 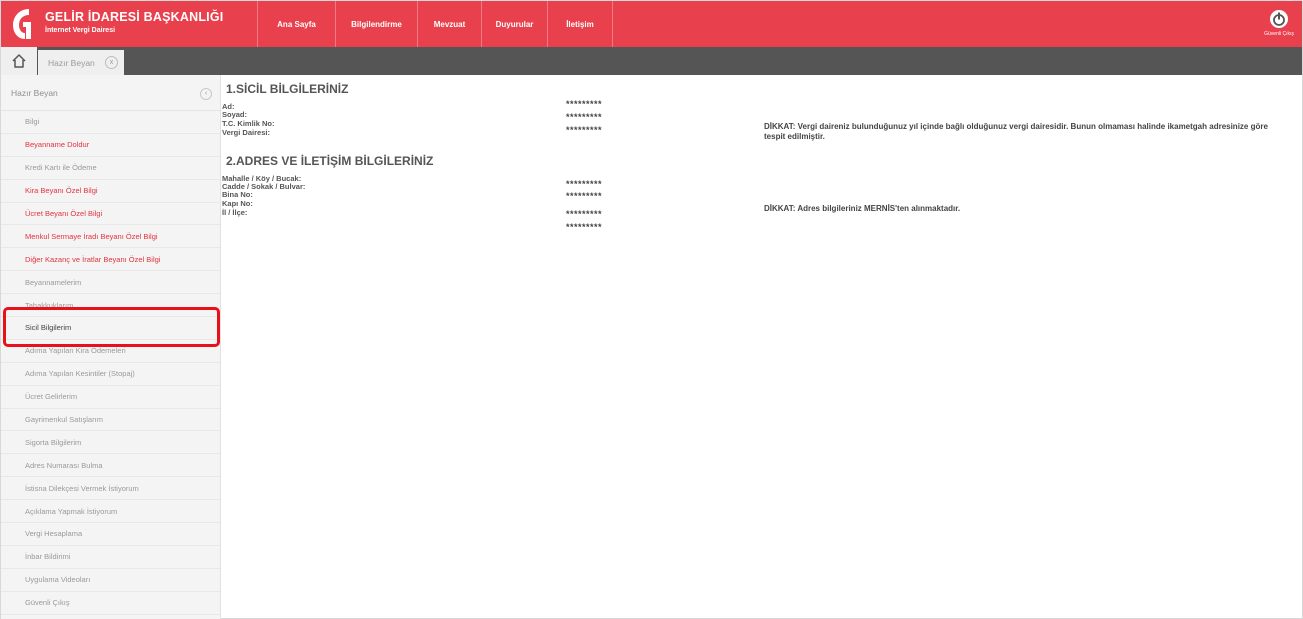 I want to click on sidebar-item: Beyannamelerim, so click(x=110, y=283).